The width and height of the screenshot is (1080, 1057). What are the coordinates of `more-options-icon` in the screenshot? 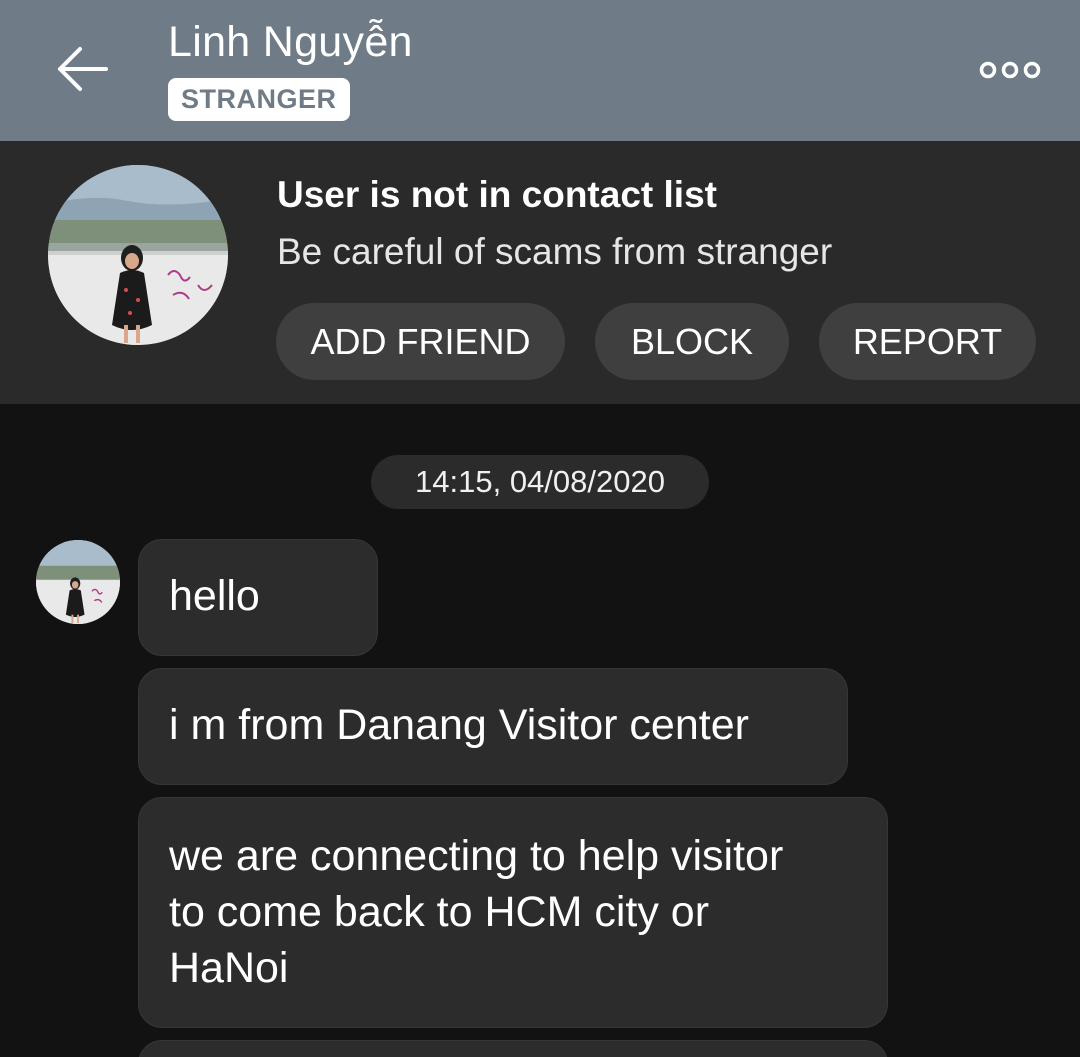 It's located at (1010, 70).